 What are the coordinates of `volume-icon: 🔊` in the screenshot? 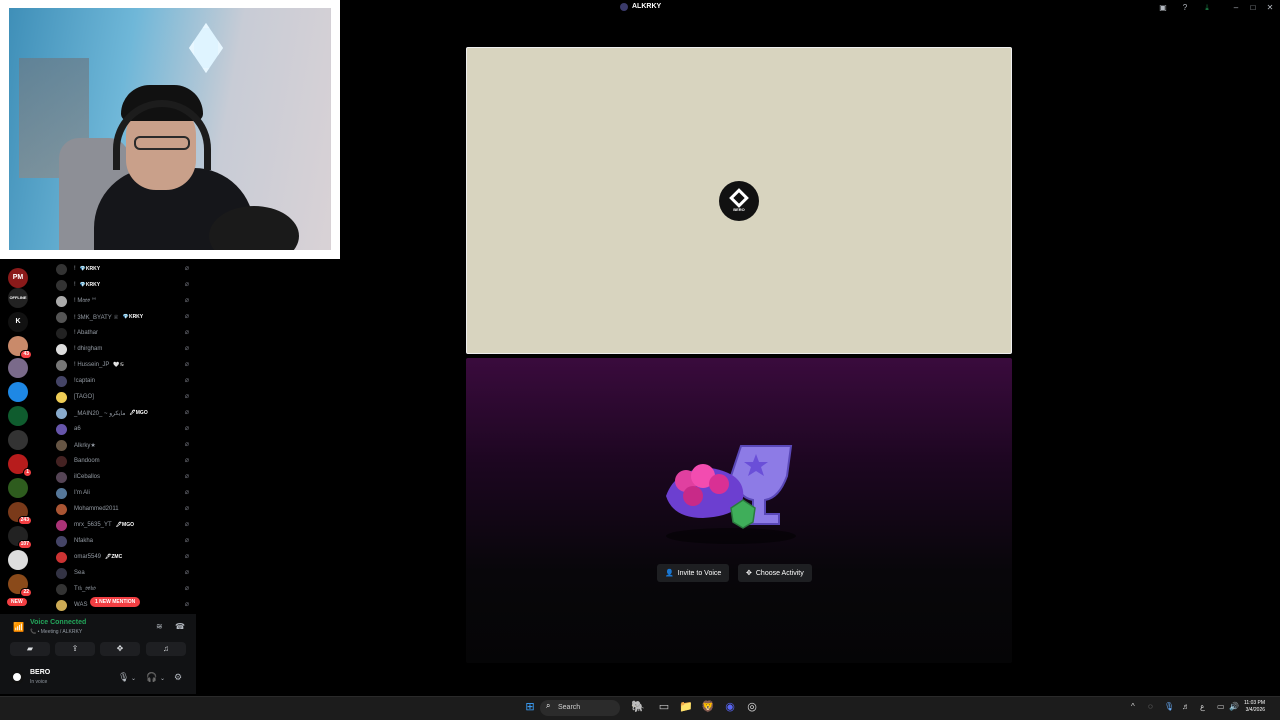 It's located at (1234, 706).